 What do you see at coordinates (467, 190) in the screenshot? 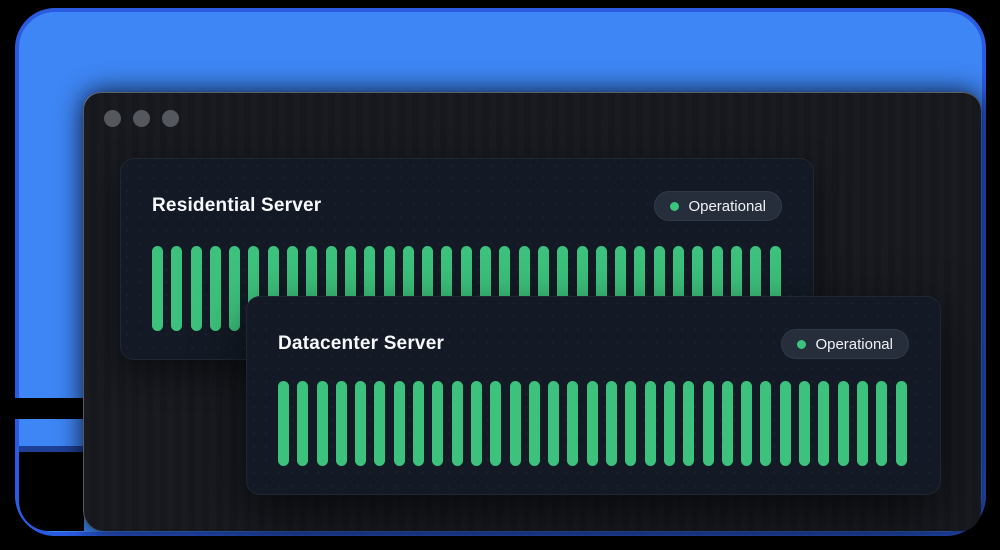
I see `card-header: Residential Server Operational` at bounding box center [467, 190].